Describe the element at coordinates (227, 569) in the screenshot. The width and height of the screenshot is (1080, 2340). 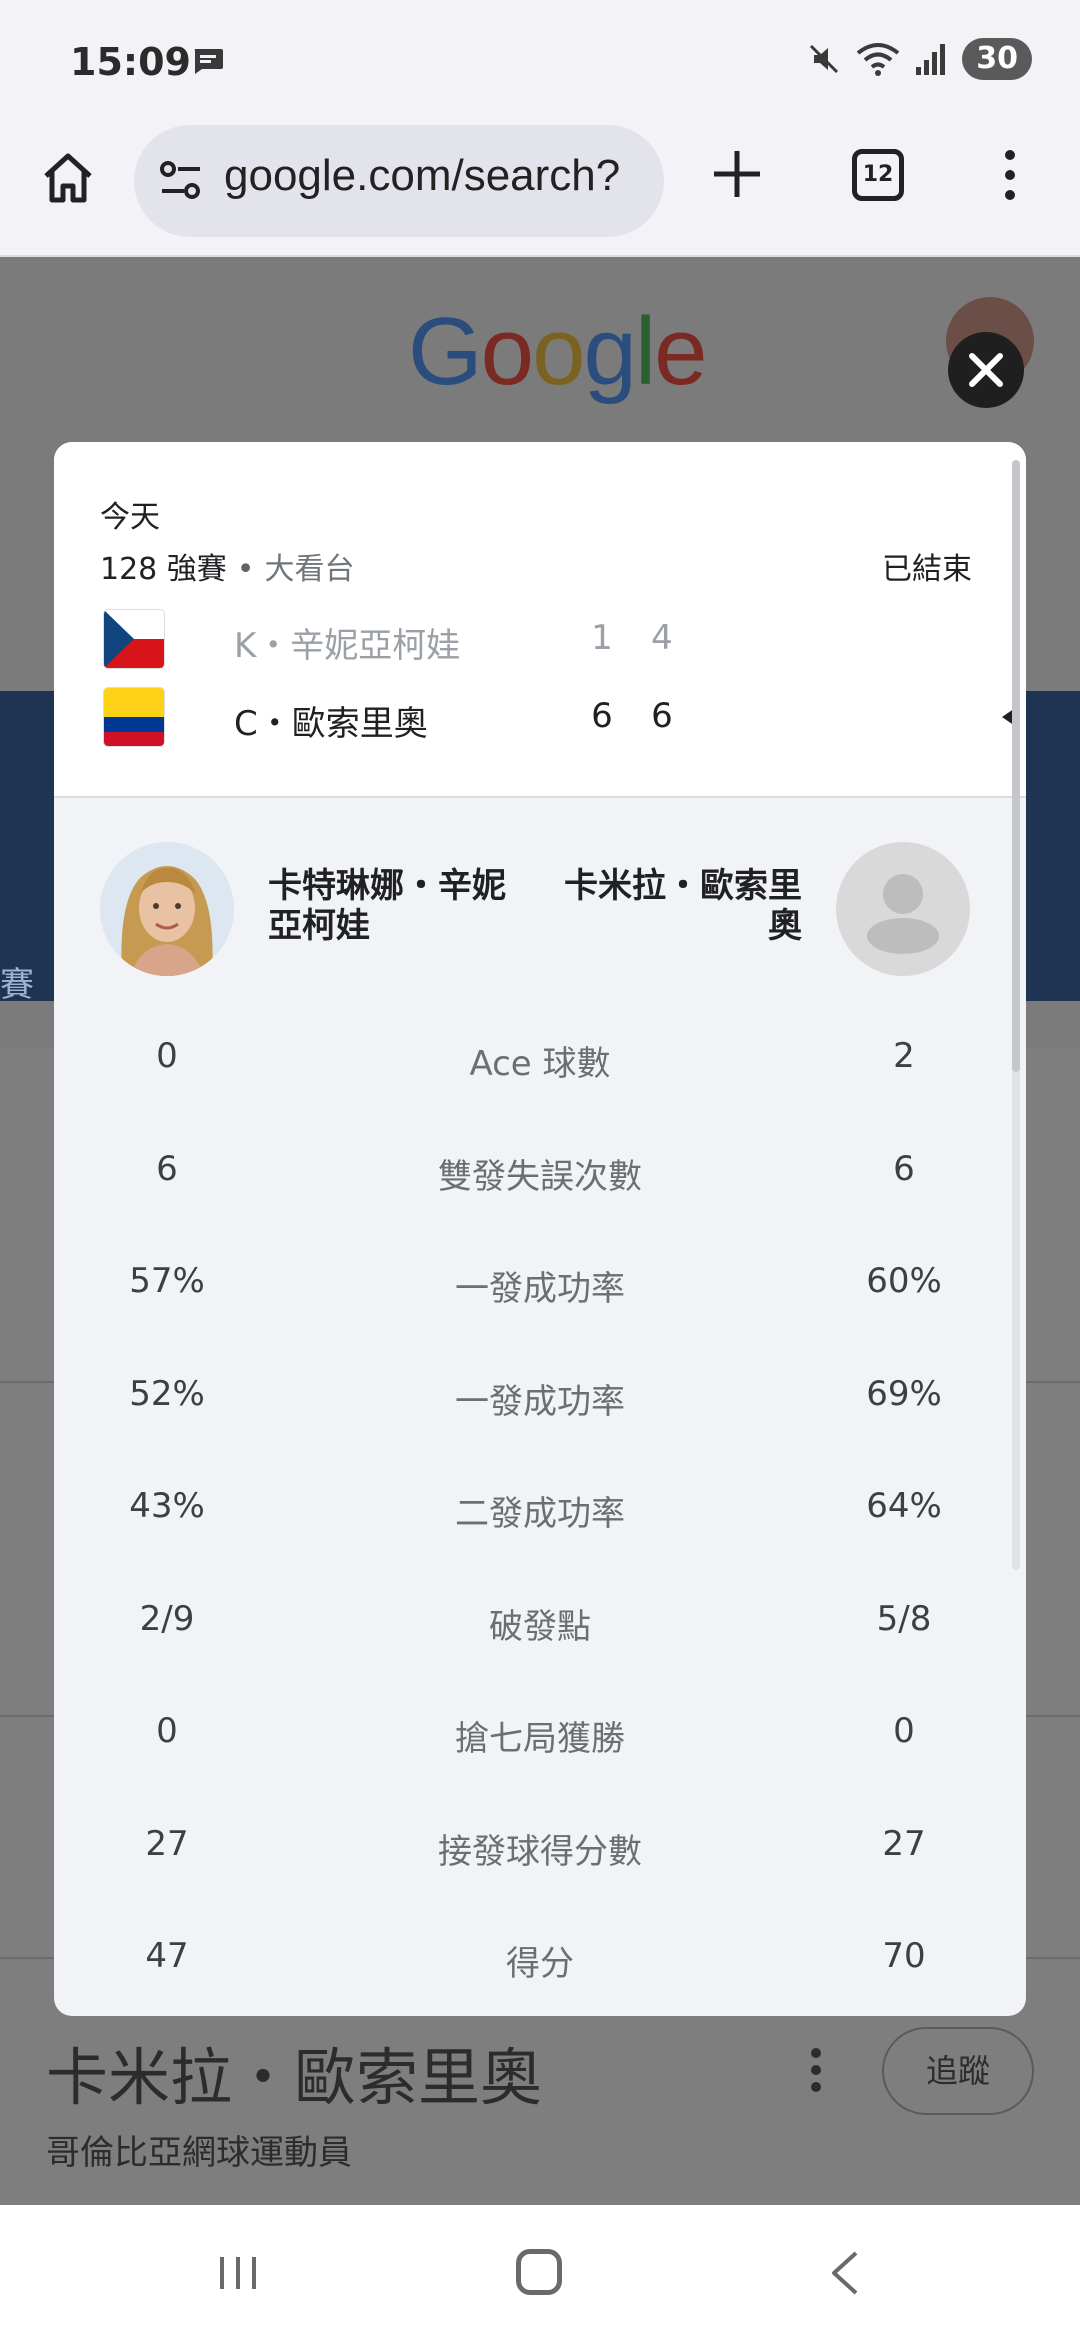
I see `match-round-info: 128 強賽 • 大看台` at that location.